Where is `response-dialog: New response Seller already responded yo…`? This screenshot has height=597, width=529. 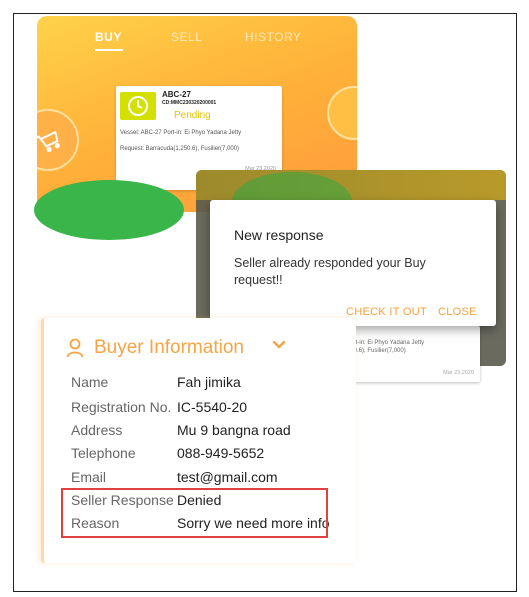
response-dialog: New response Seller already responded yo… is located at coordinates (353, 263).